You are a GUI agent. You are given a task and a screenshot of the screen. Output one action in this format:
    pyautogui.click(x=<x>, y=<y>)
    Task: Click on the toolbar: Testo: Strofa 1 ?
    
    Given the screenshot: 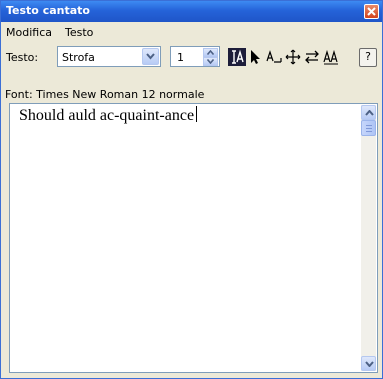 What is the action you would take?
    pyautogui.click(x=191, y=64)
    